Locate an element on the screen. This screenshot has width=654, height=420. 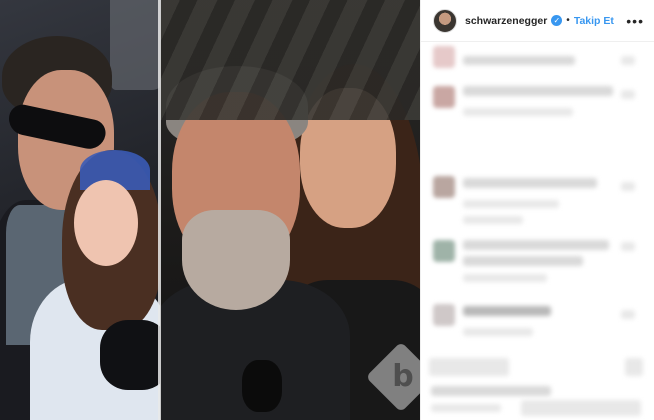
collage-divider is located at coordinates (159, 210).